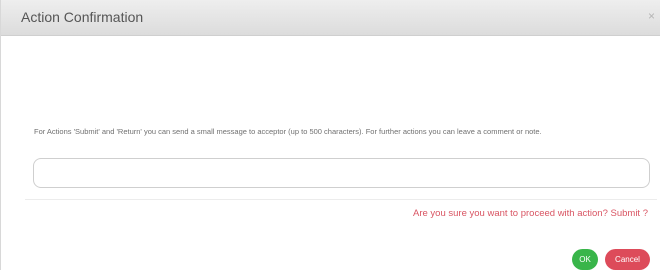  What do you see at coordinates (82, 17) in the screenshot?
I see `dialog-title: Action Confirmation` at bounding box center [82, 17].